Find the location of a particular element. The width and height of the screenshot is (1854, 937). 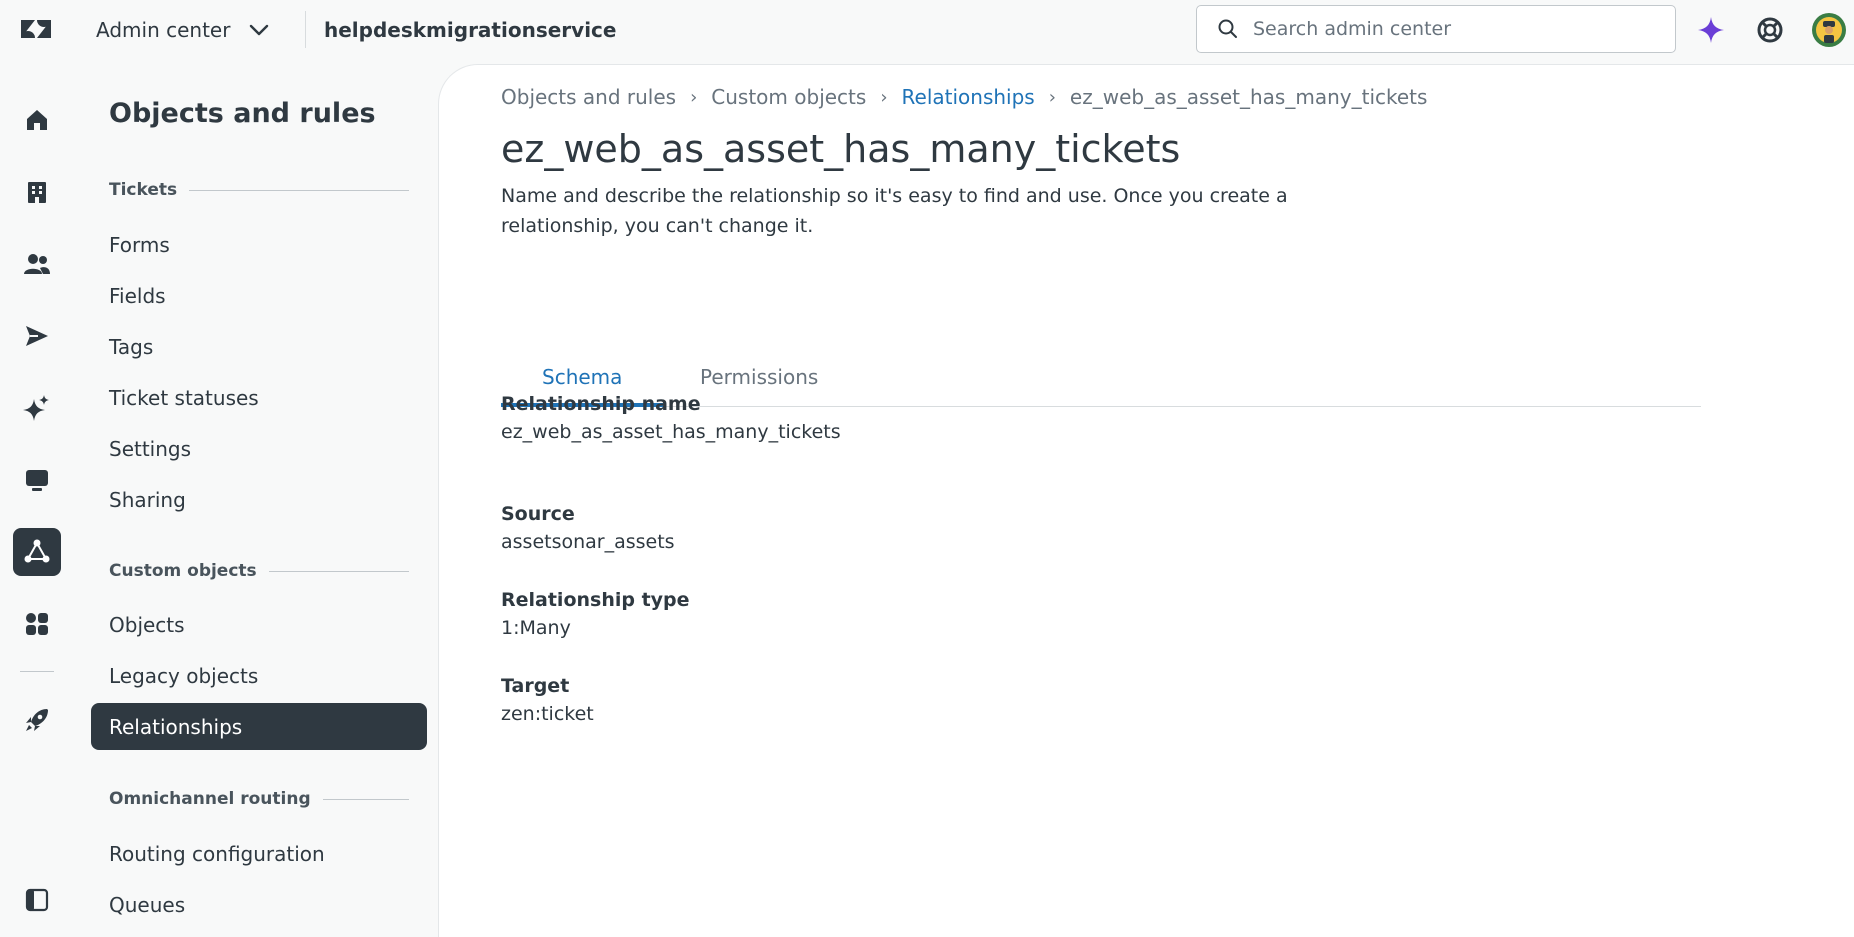

nav-item-tags: Tags is located at coordinates (259, 346).